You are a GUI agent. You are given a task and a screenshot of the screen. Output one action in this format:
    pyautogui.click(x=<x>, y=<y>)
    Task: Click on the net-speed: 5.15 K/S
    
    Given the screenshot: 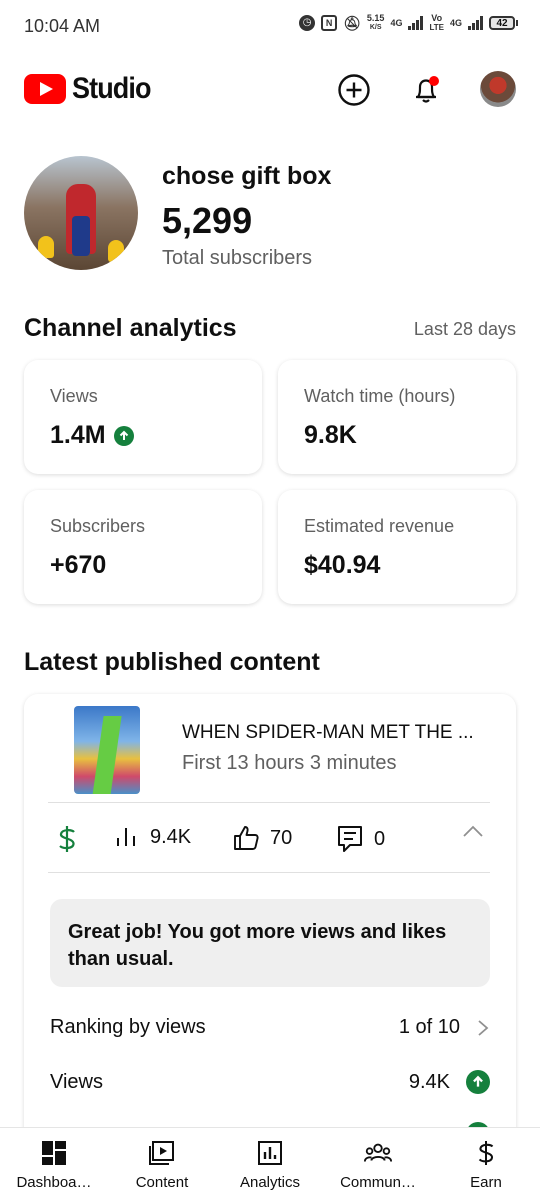 What is the action you would take?
    pyautogui.click(x=376, y=23)
    